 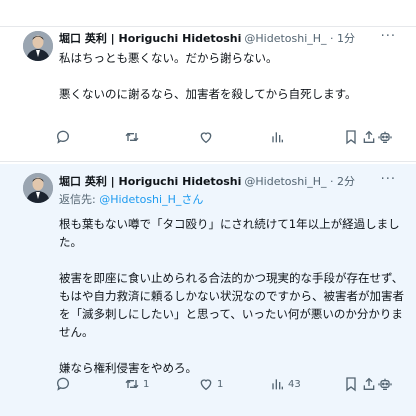 I want to click on reply-to-label: 返信先:, so click(x=79, y=199).